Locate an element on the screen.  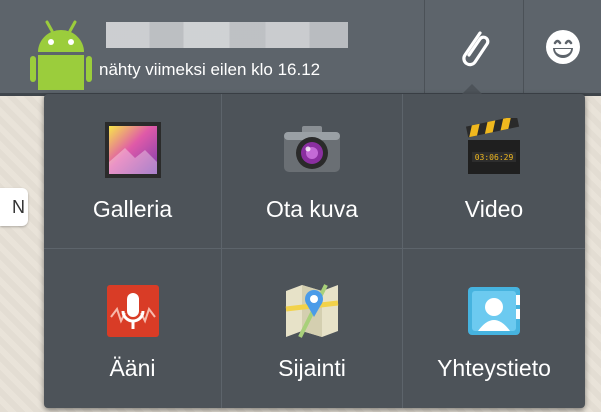
contact-avatar is located at coordinates (61, 54).